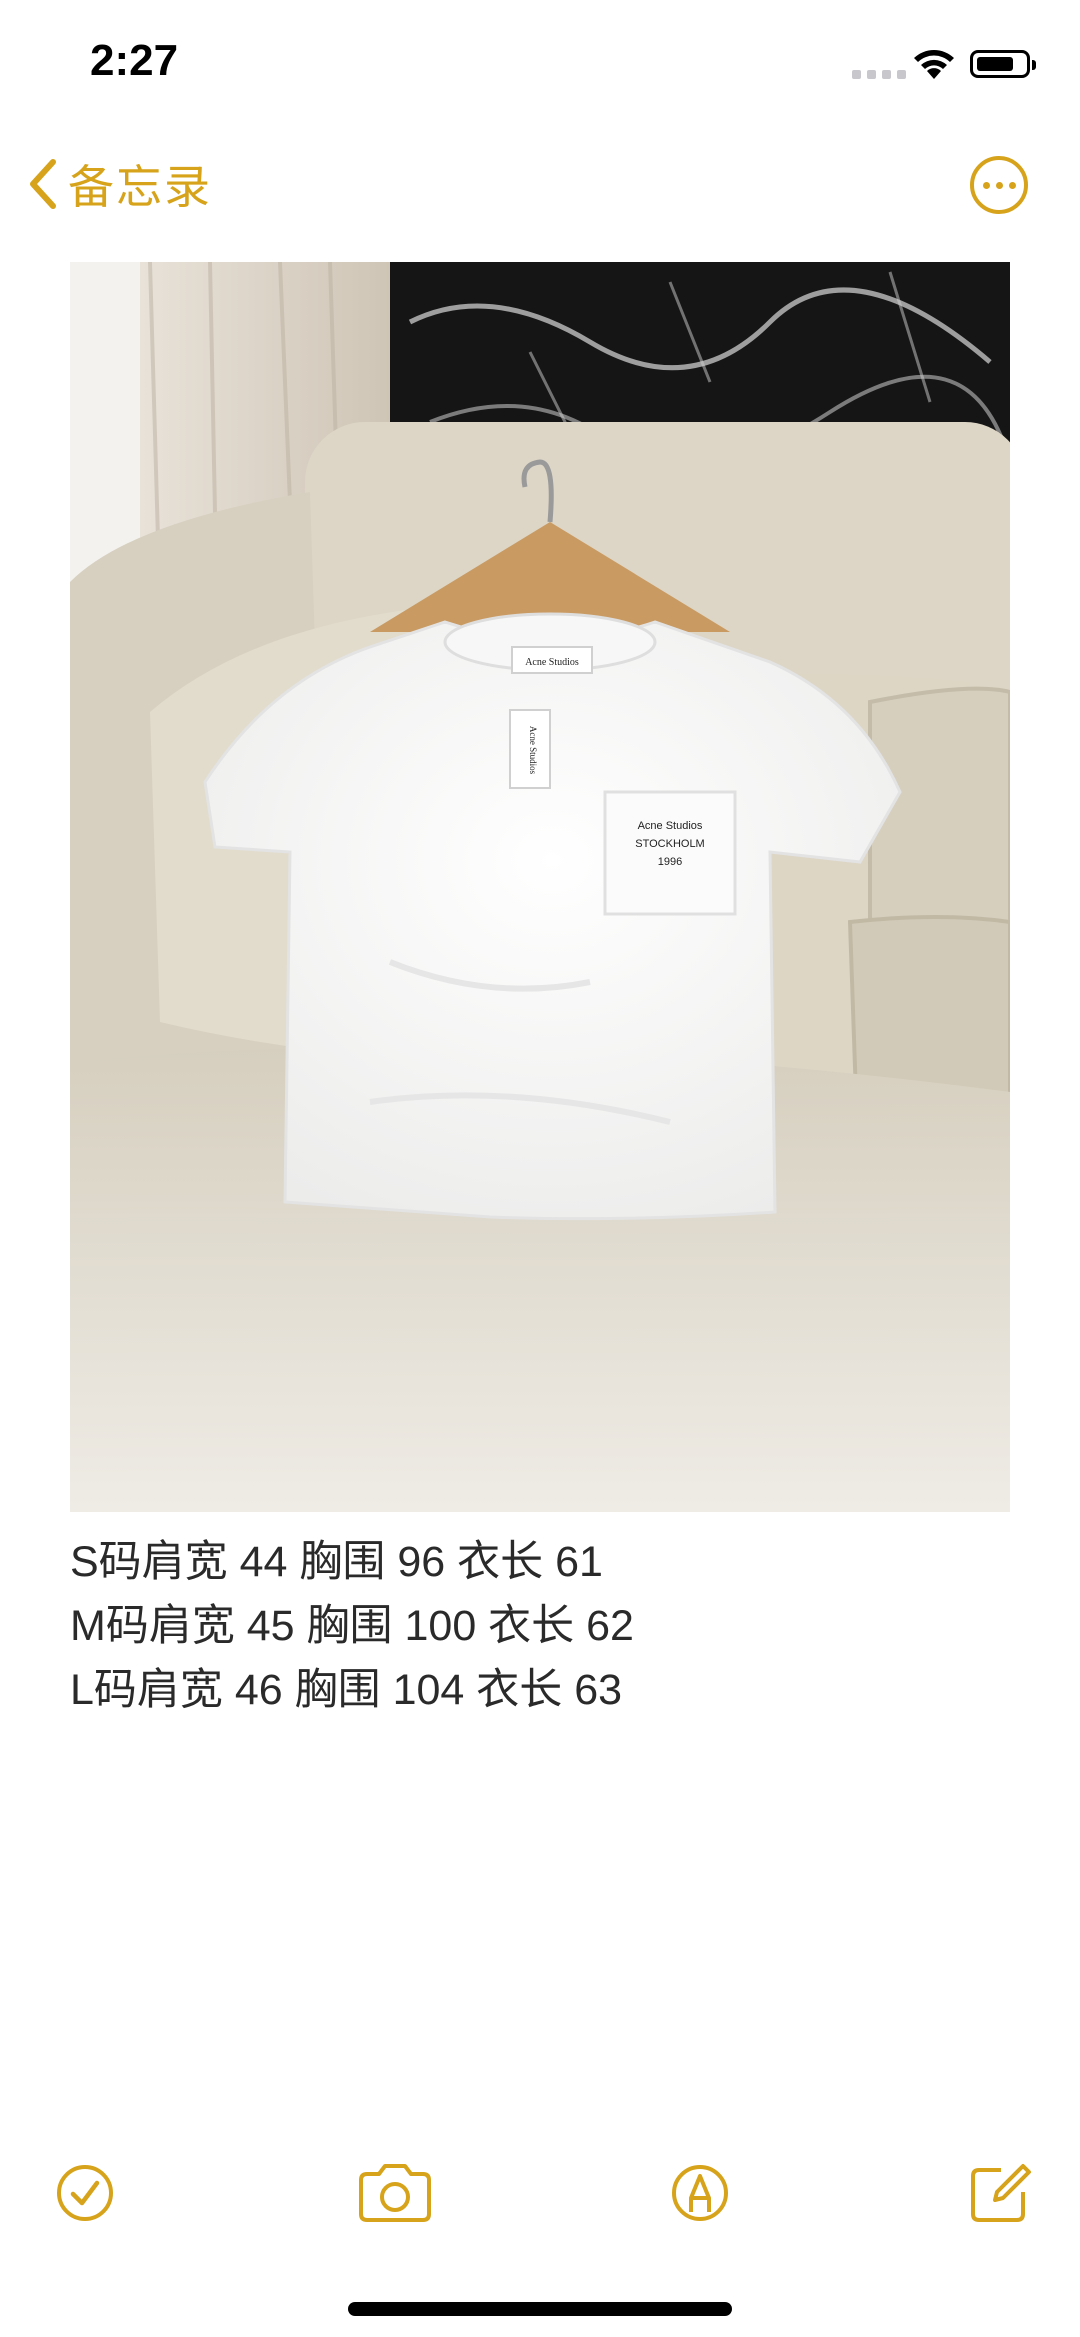 The width and height of the screenshot is (1080, 2337). I want to click on home-indicator, so click(540, 2309).